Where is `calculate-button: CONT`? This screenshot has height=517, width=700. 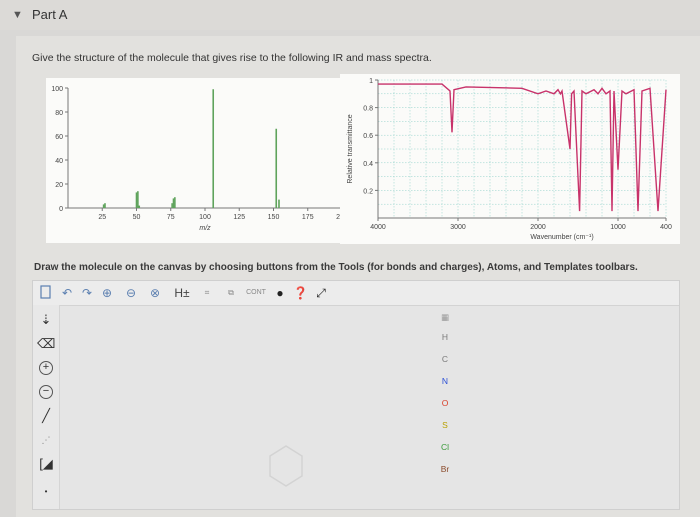 calculate-button: CONT is located at coordinates (256, 293).